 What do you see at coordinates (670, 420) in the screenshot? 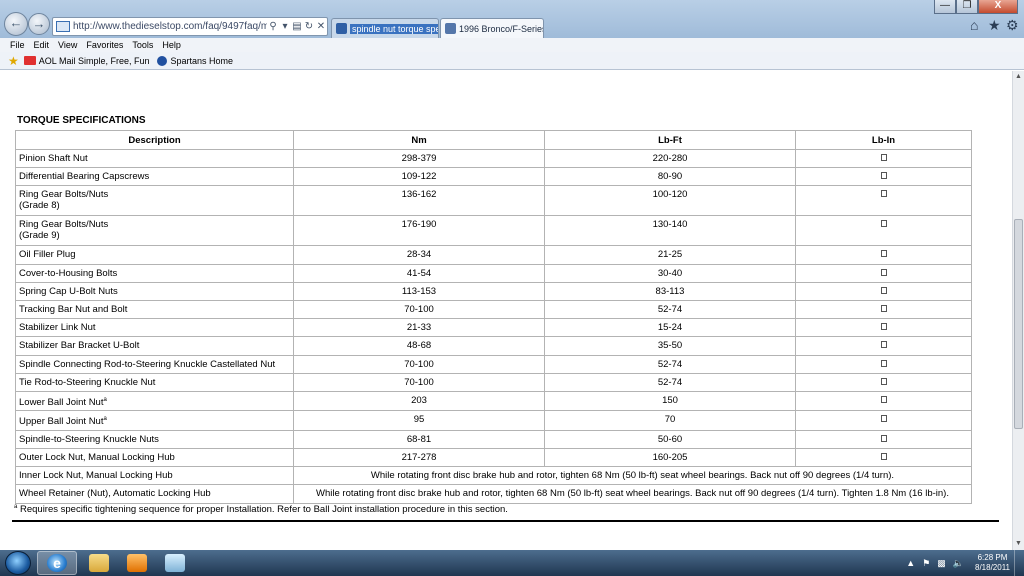
I see `cell-lbft: 70` at bounding box center [670, 420].